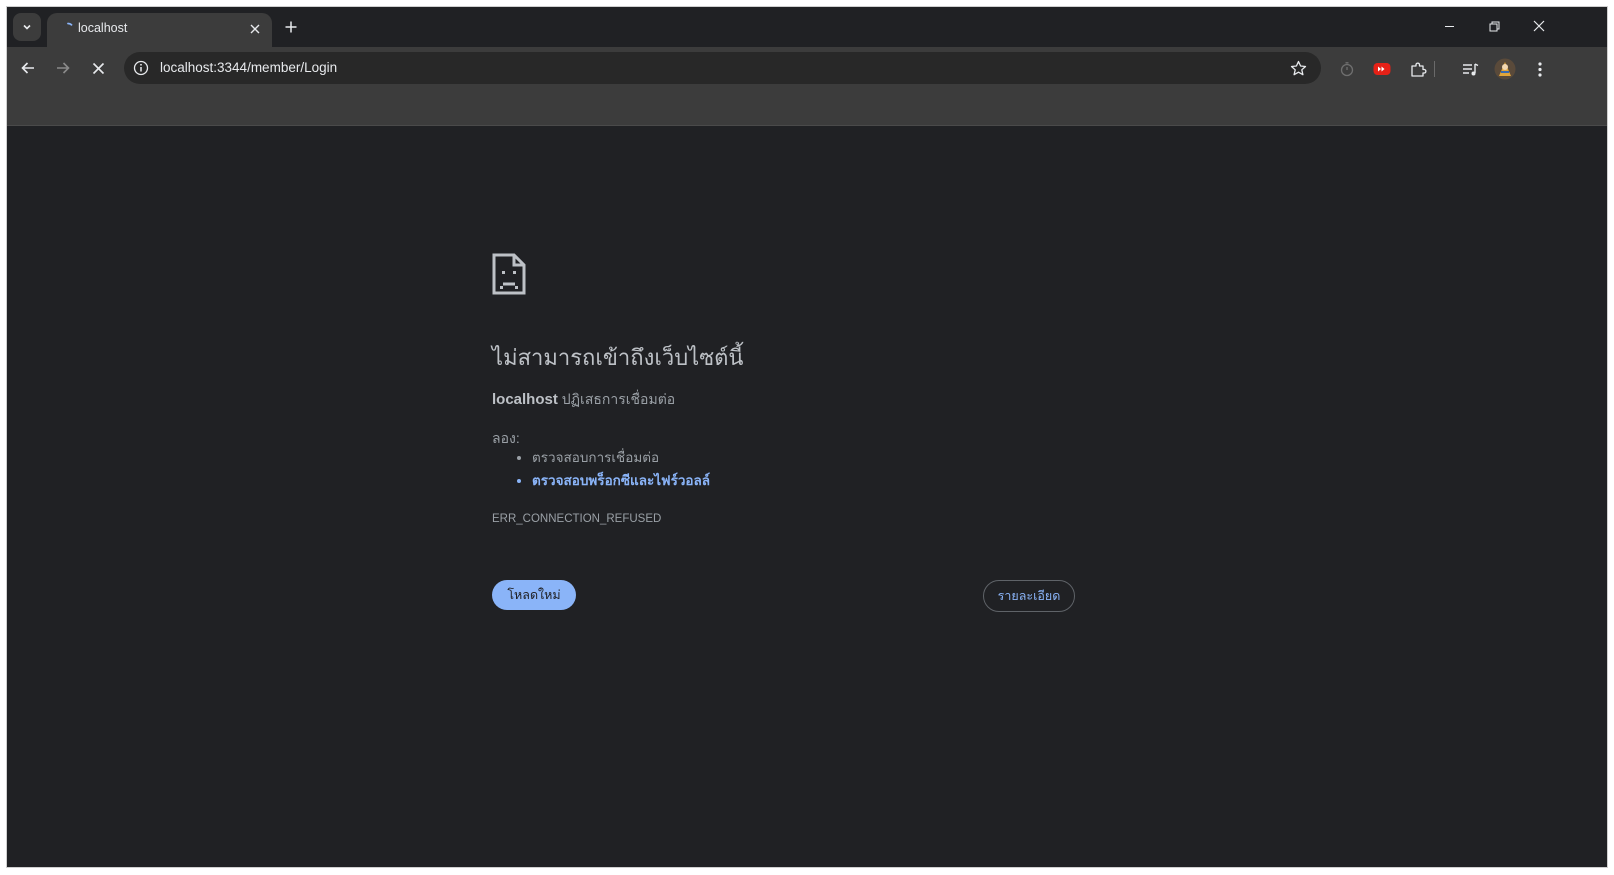 The width and height of the screenshot is (1614, 875). What do you see at coordinates (103, 28) in the screenshot?
I see `tab-title: localhost` at bounding box center [103, 28].